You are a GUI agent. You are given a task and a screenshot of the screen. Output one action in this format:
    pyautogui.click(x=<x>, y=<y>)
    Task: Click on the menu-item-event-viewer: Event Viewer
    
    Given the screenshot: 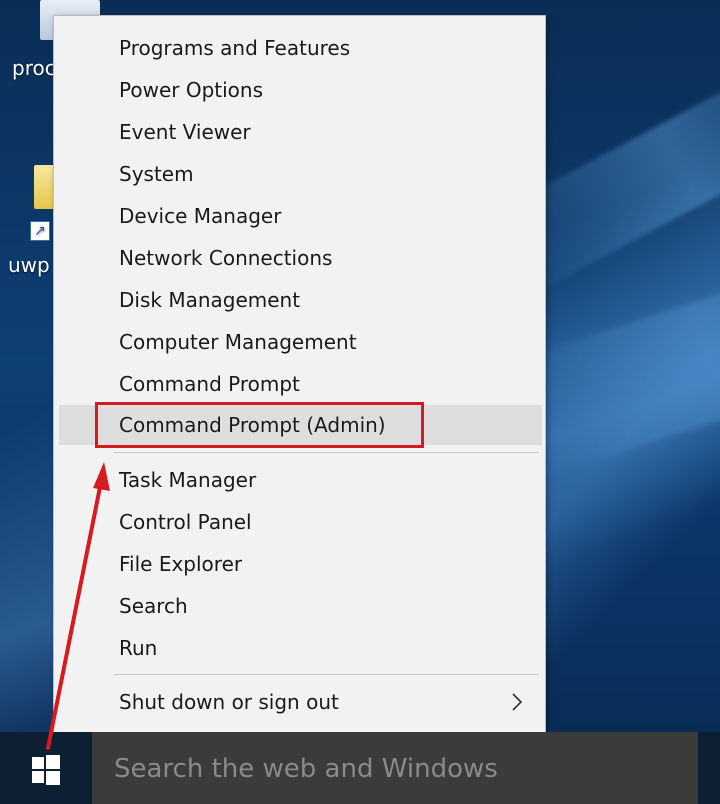 What is the action you would take?
    pyautogui.click(x=299, y=132)
    